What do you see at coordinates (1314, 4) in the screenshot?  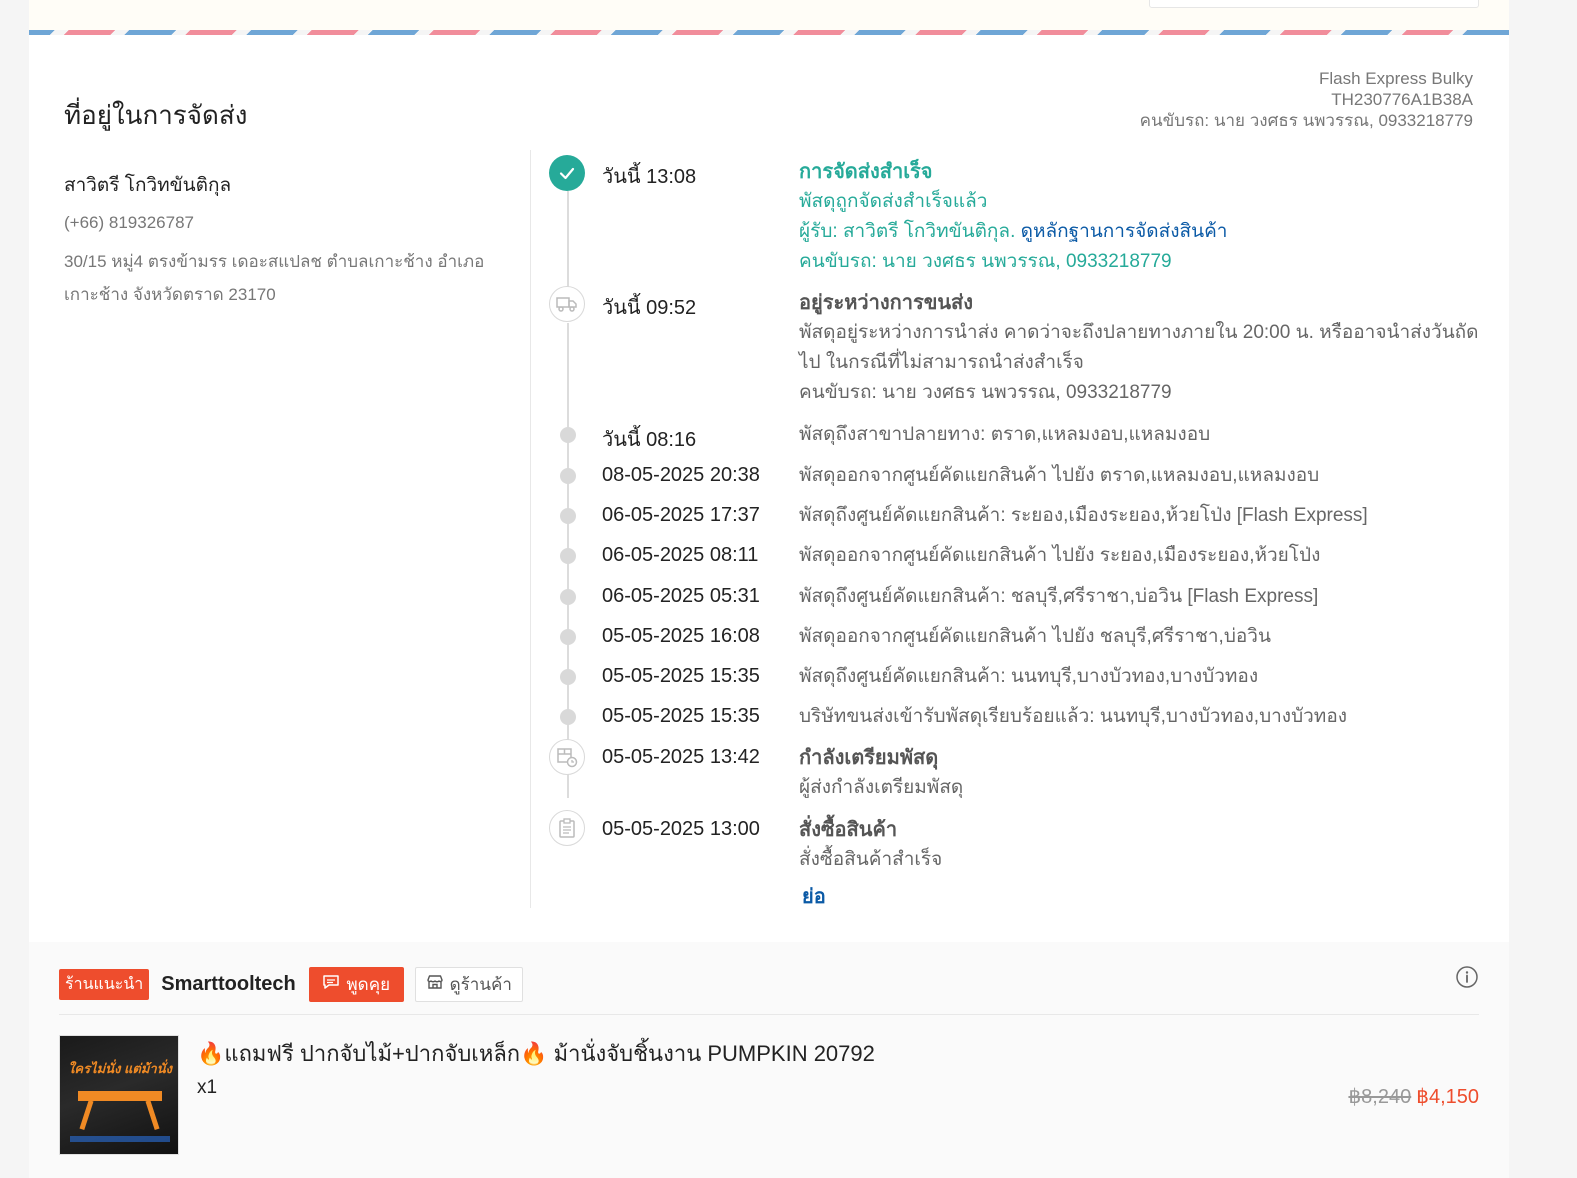 I see `top-search-box` at bounding box center [1314, 4].